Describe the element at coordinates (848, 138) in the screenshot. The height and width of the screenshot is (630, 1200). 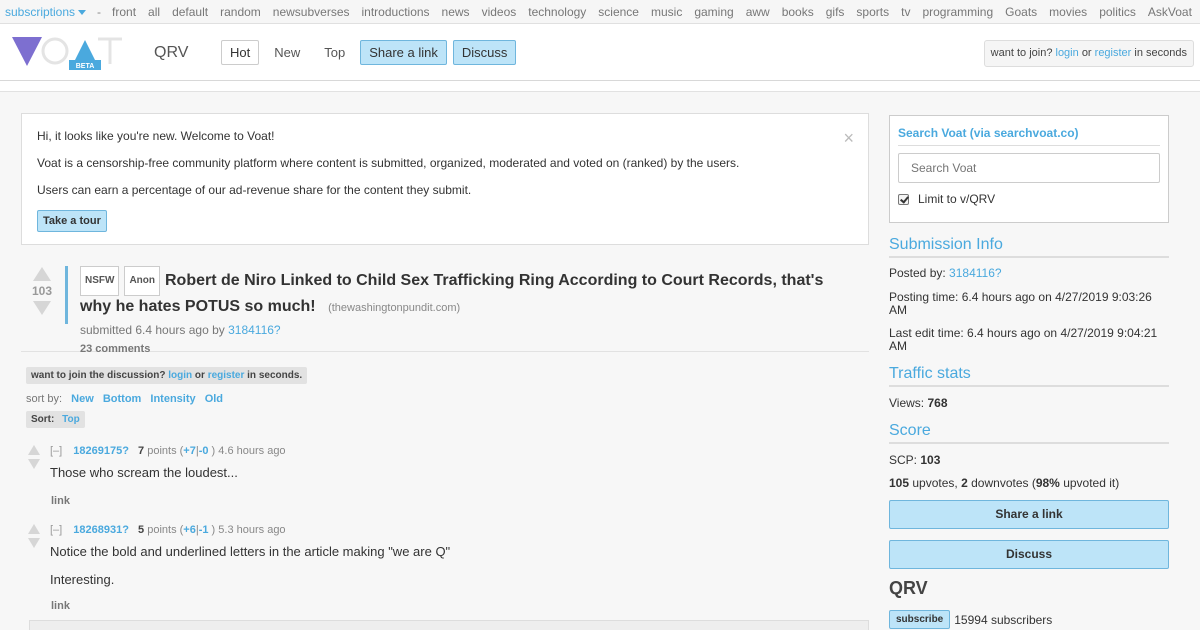
I see `close-icon: ×` at that location.